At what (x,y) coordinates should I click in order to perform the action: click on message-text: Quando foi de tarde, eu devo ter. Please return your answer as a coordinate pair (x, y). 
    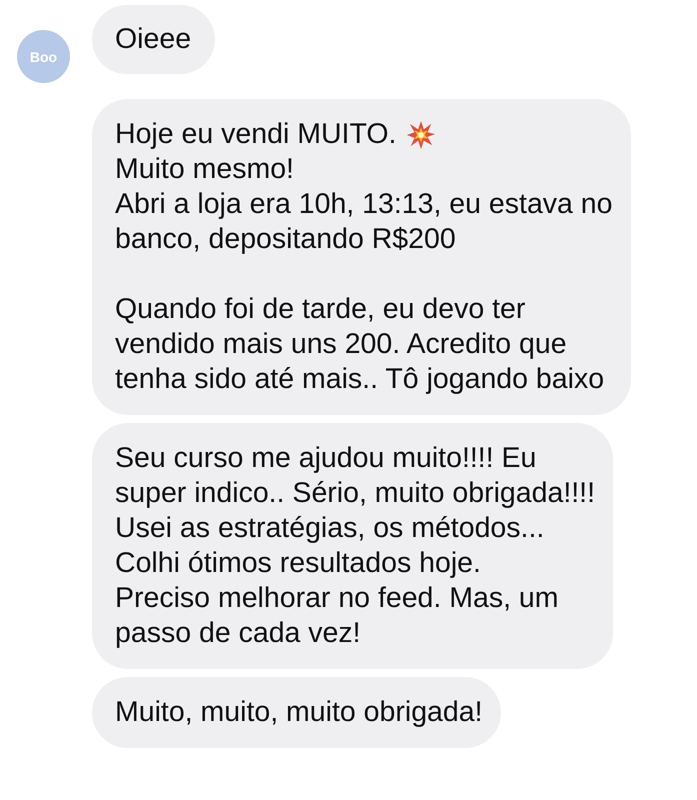
    Looking at the image, I should click on (320, 309).